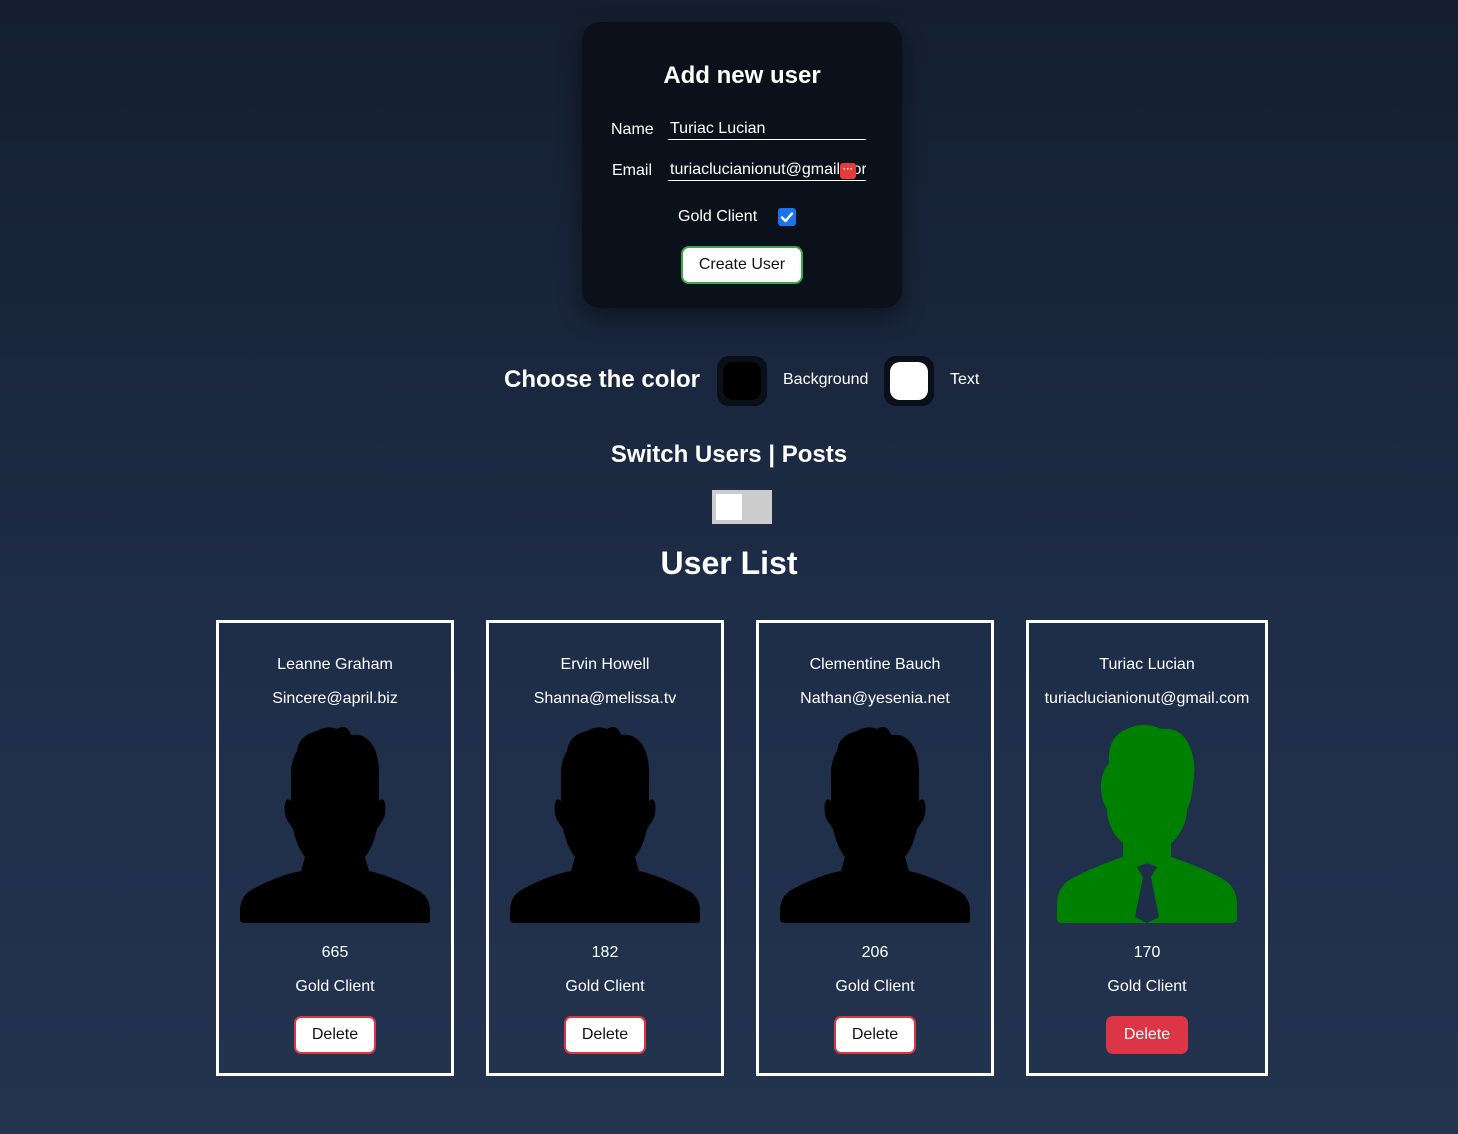 This screenshot has height=1134, width=1458. I want to click on text-color-picker, so click(909, 381).